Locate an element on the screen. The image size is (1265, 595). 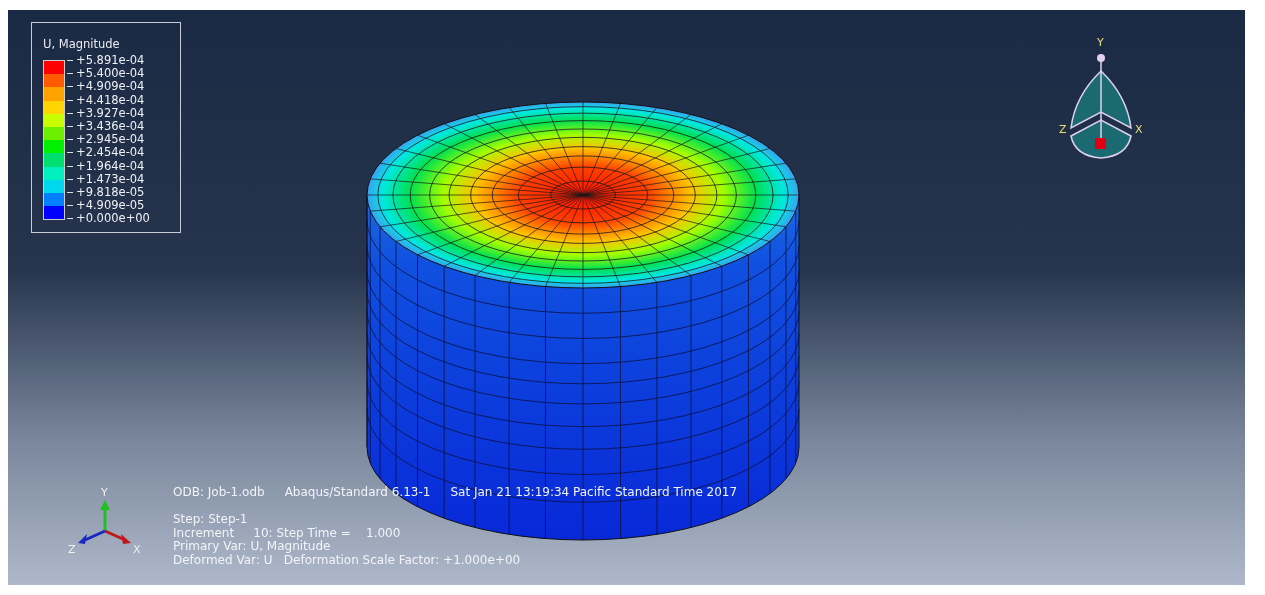
legend-value: +3.927e-04 is located at coordinates (108, 113).